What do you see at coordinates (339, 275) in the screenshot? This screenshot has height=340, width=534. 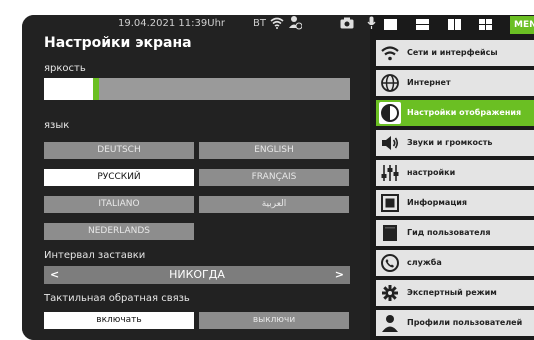 I see `chevron-right-icon: >` at bounding box center [339, 275].